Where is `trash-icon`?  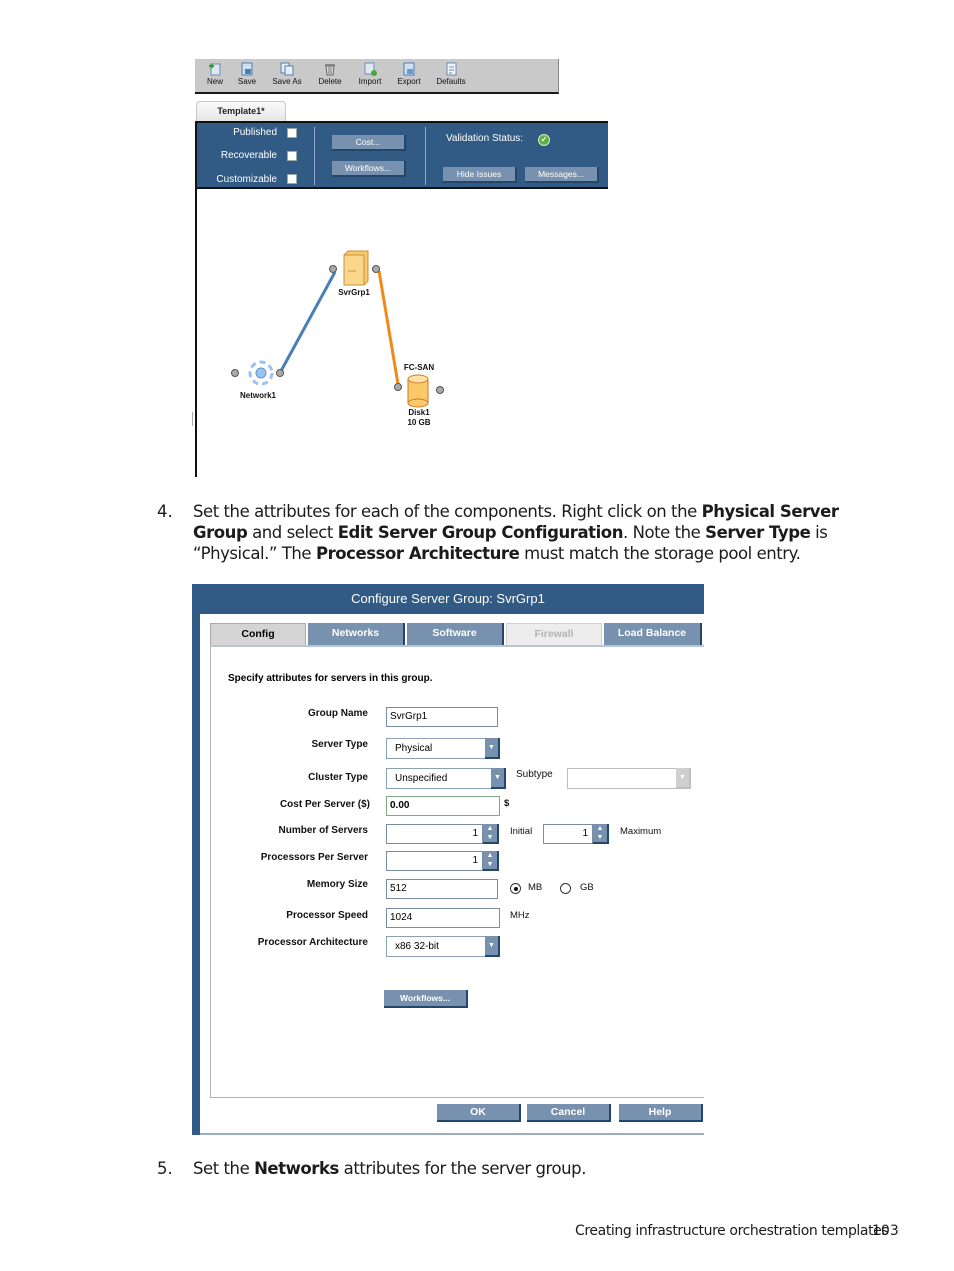 trash-icon is located at coordinates (330, 69).